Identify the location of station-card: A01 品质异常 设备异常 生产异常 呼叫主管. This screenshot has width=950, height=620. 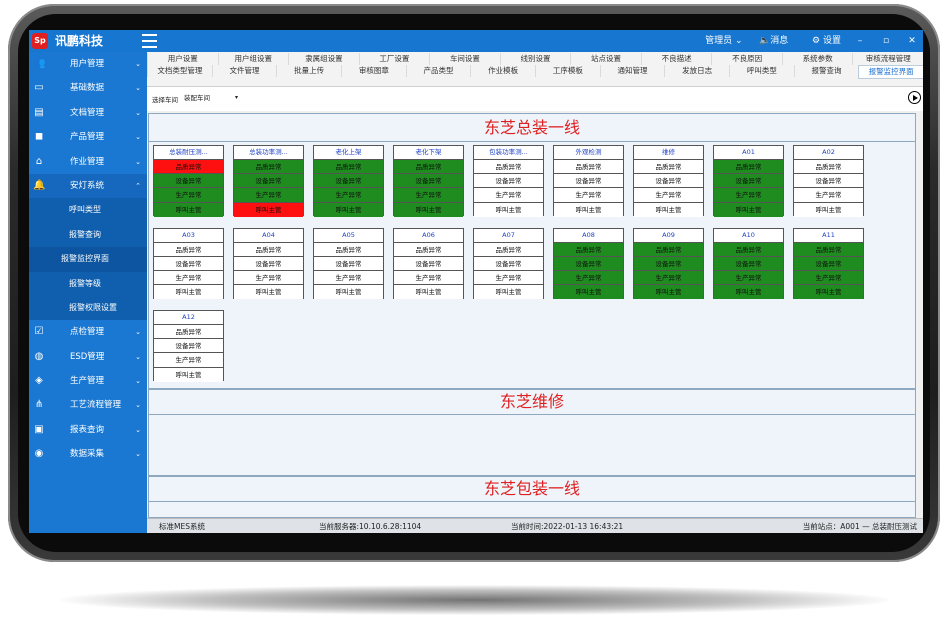
(748, 181).